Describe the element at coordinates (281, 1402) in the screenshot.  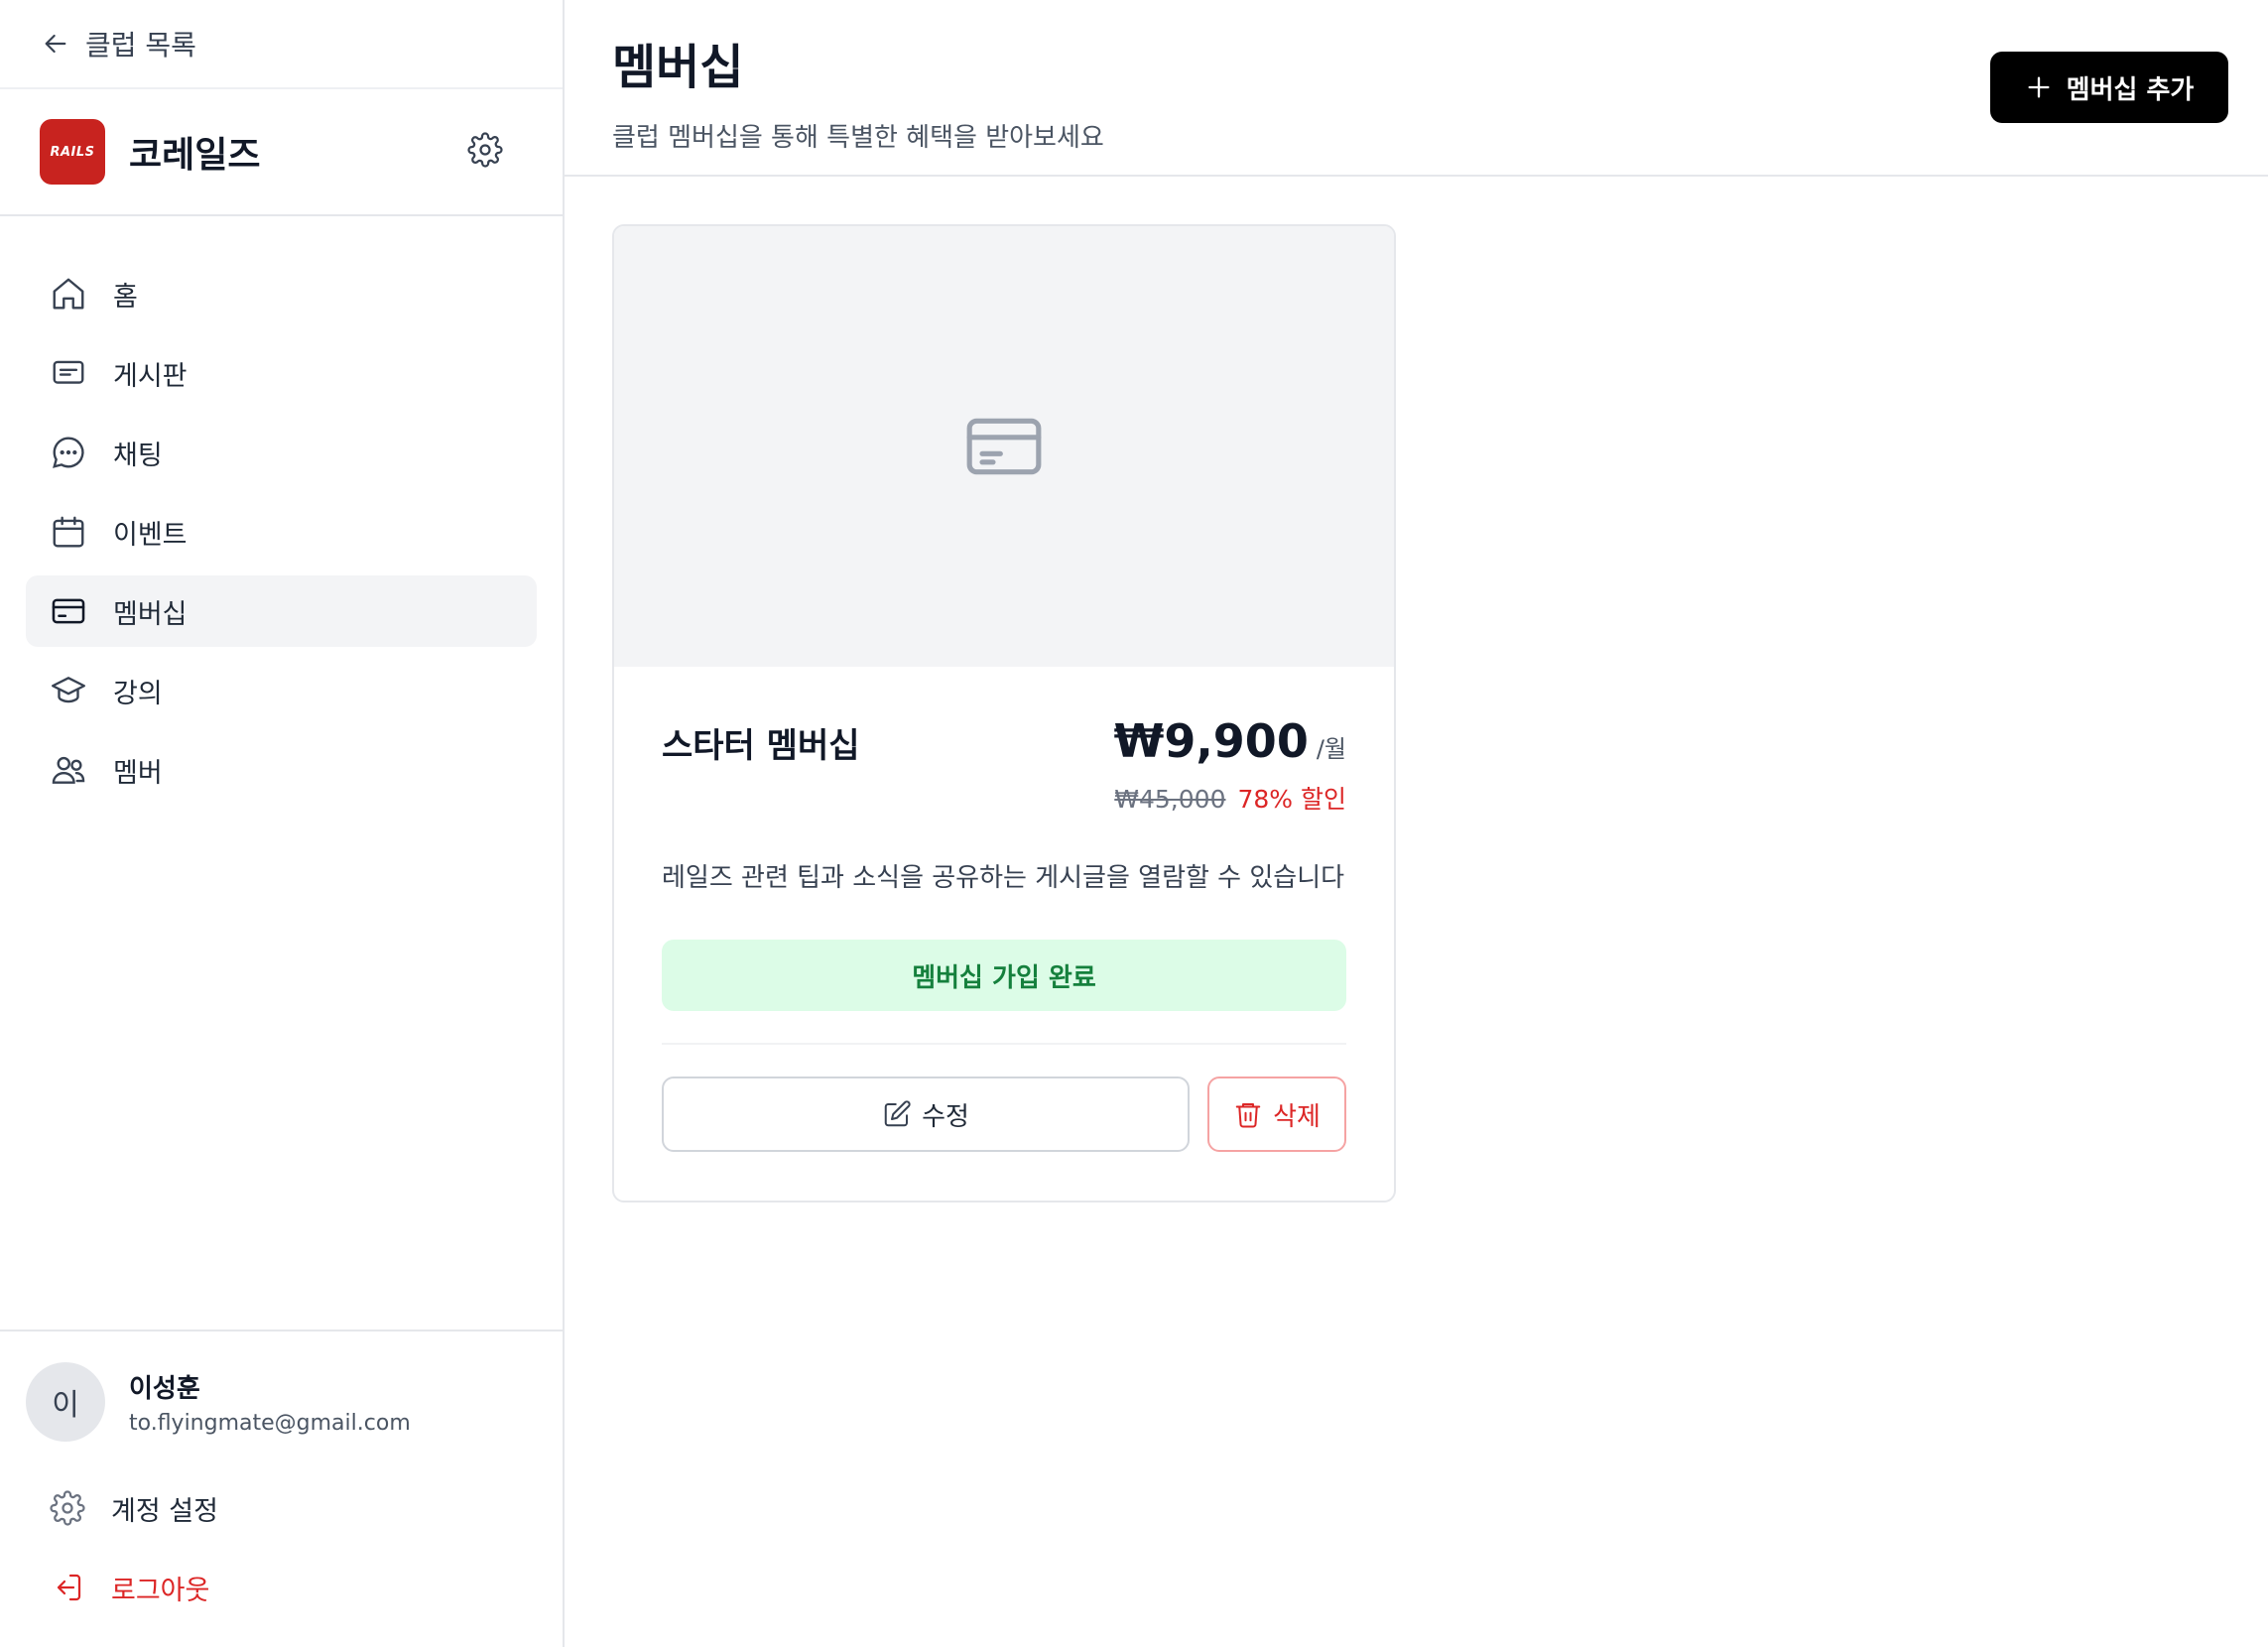
I see `user-profile: 이 이성훈 to.flyingmate@gmail.com` at that location.